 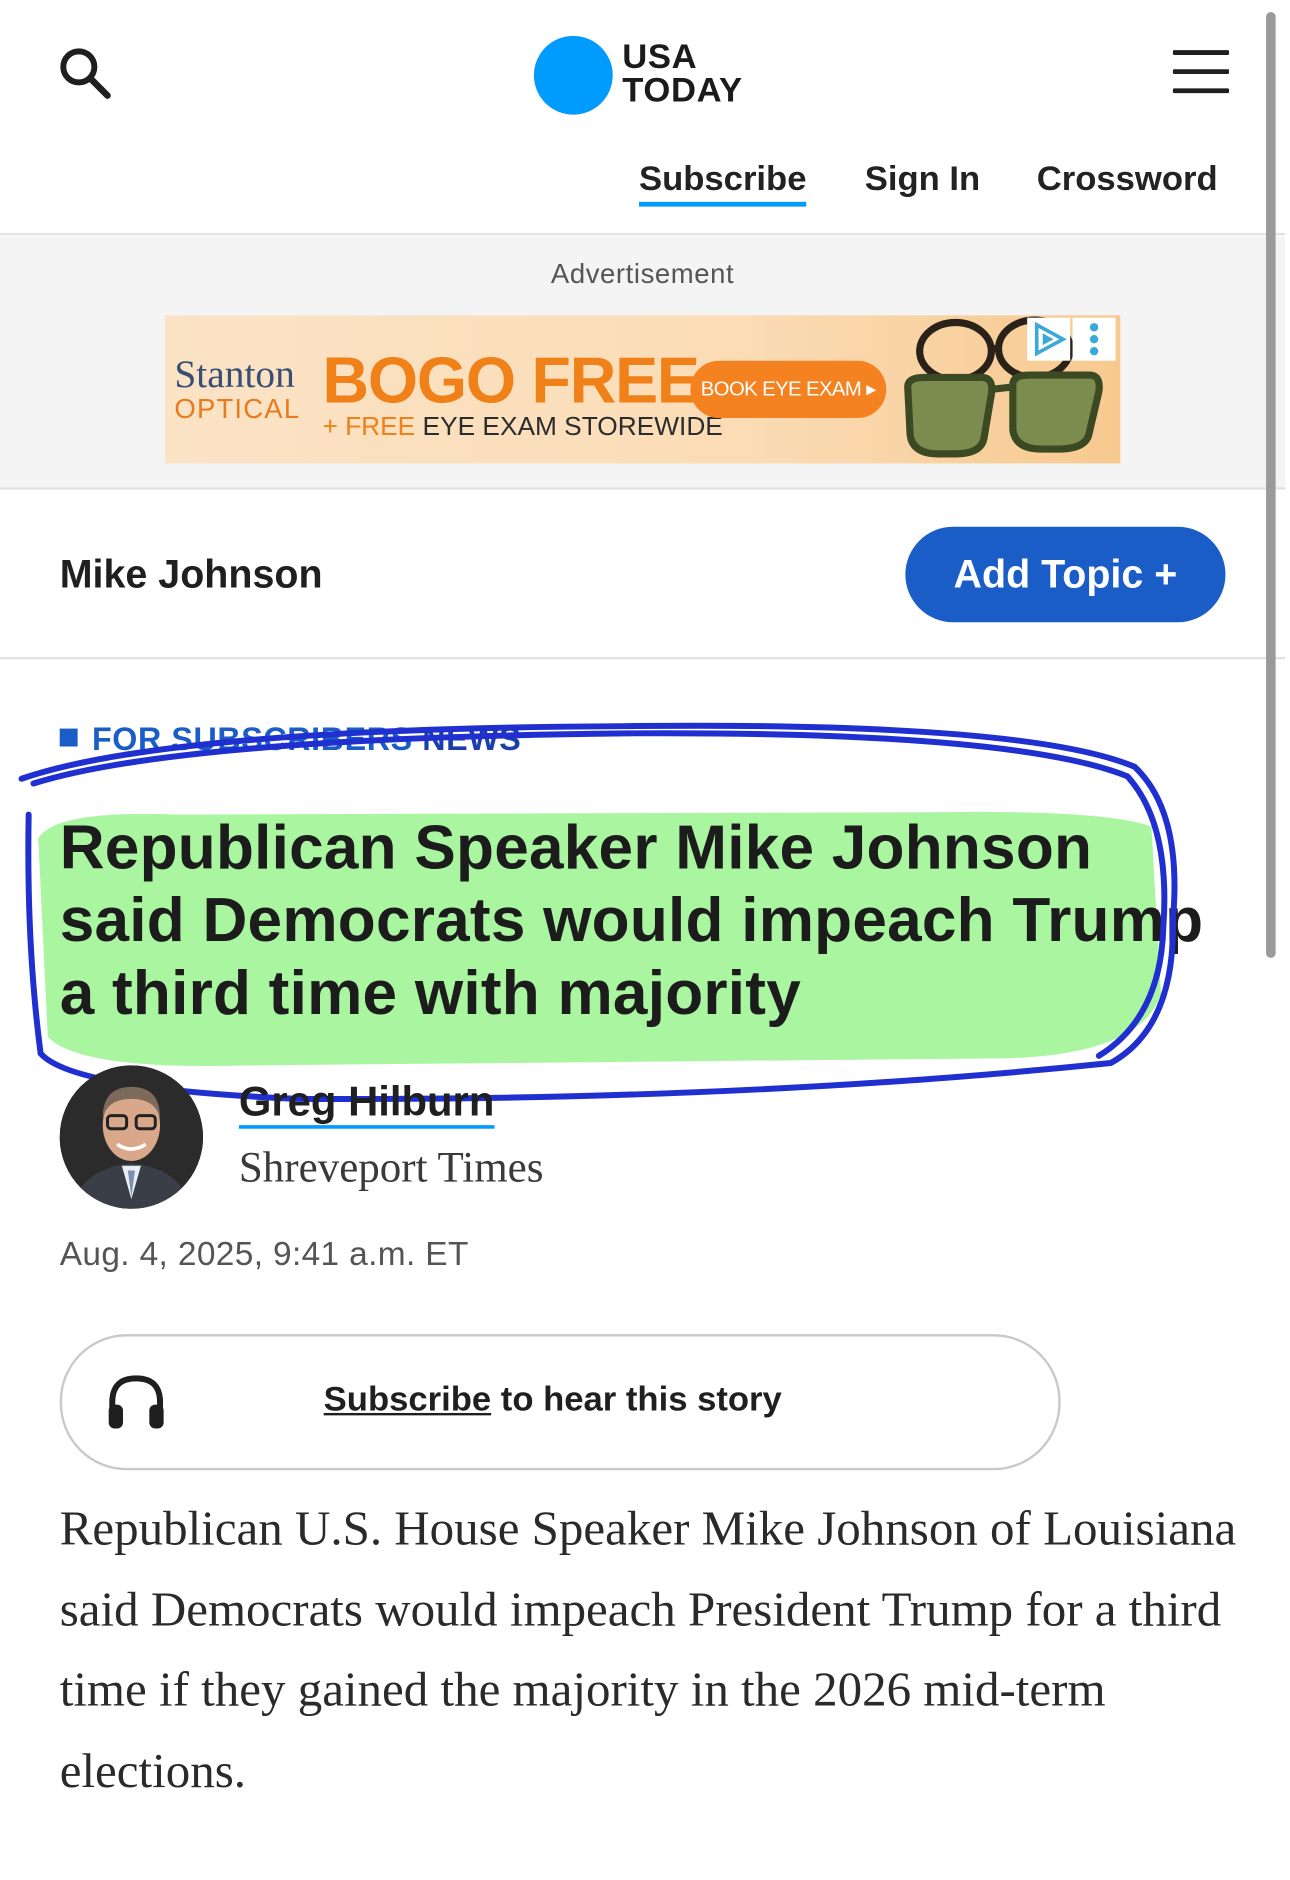 What do you see at coordinates (407, 1400) in the screenshot?
I see `listen-subscribe-link: Subscribe` at bounding box center [407, 1400].